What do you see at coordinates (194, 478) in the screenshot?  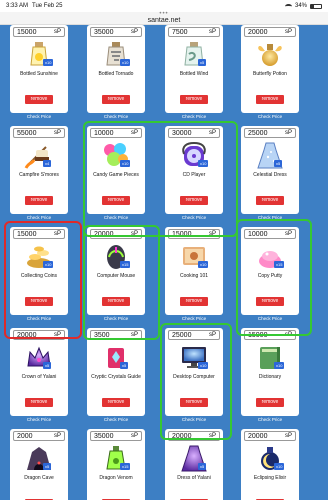 I see `item-name: Dress of Yalani` at bounding box center [194, 478].